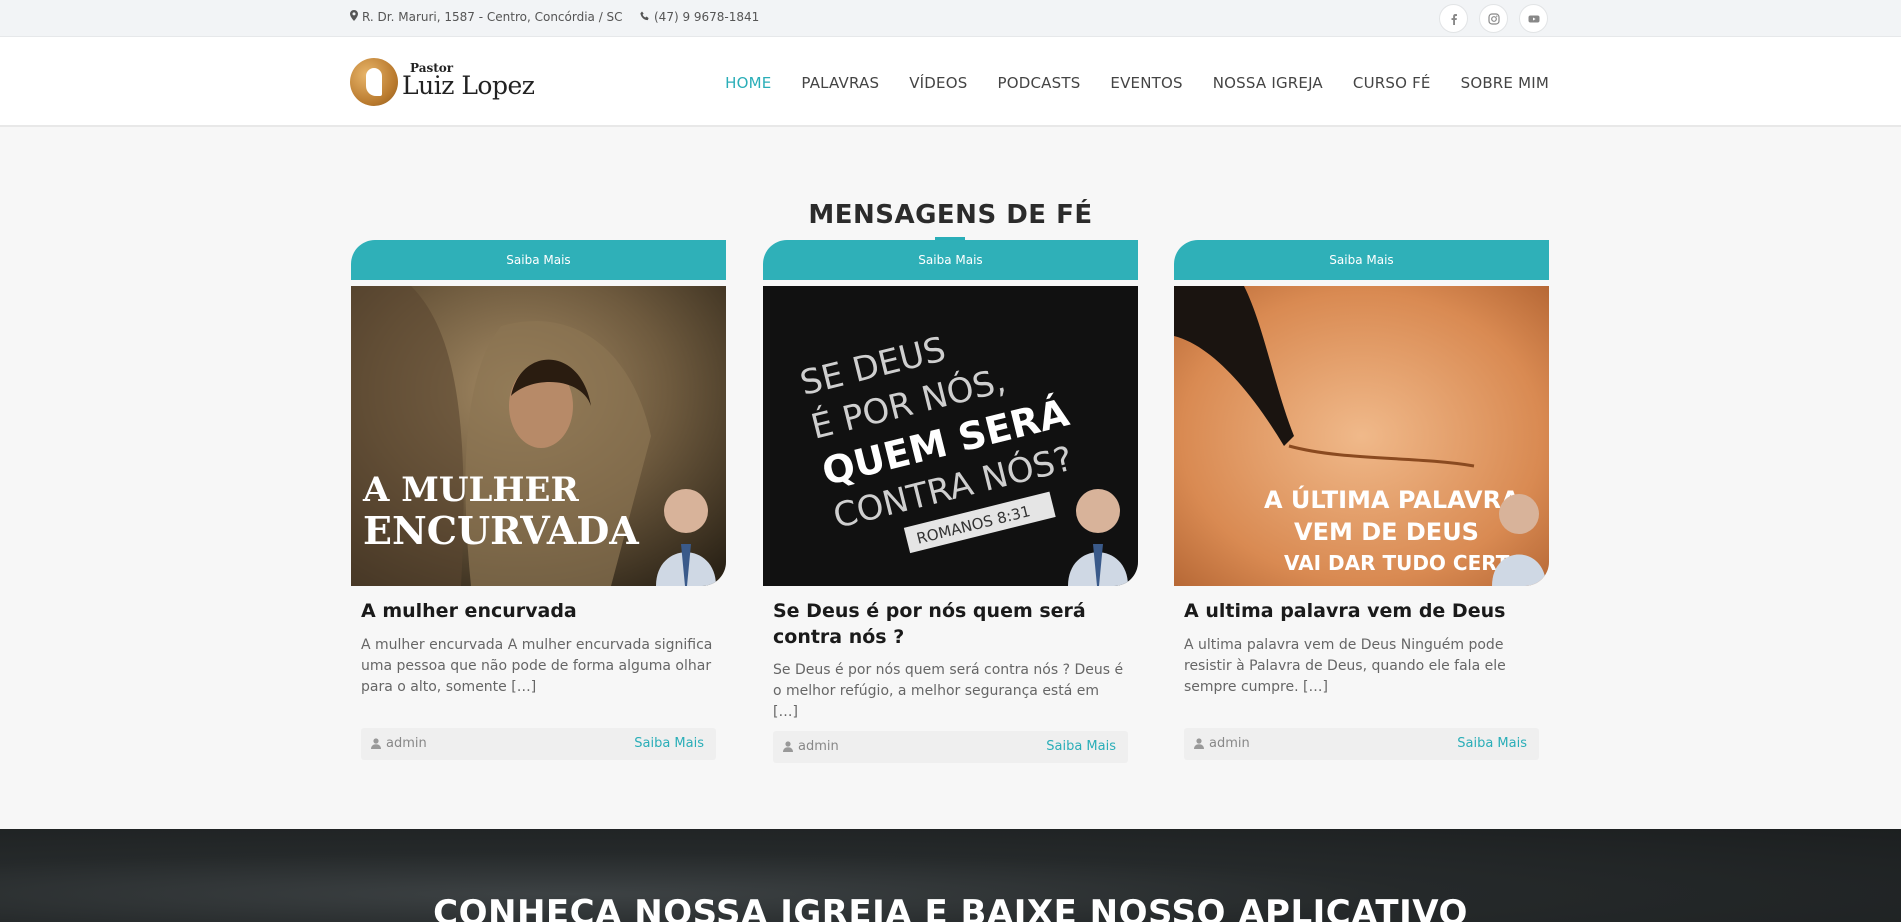 Image resolution: width=1901 pixels, height=922 pixels. What do you see at coordinates (501, 530) in the screenshot?
I see `image-caption-line: ENCURVADA` at bounding box center [501, 530].